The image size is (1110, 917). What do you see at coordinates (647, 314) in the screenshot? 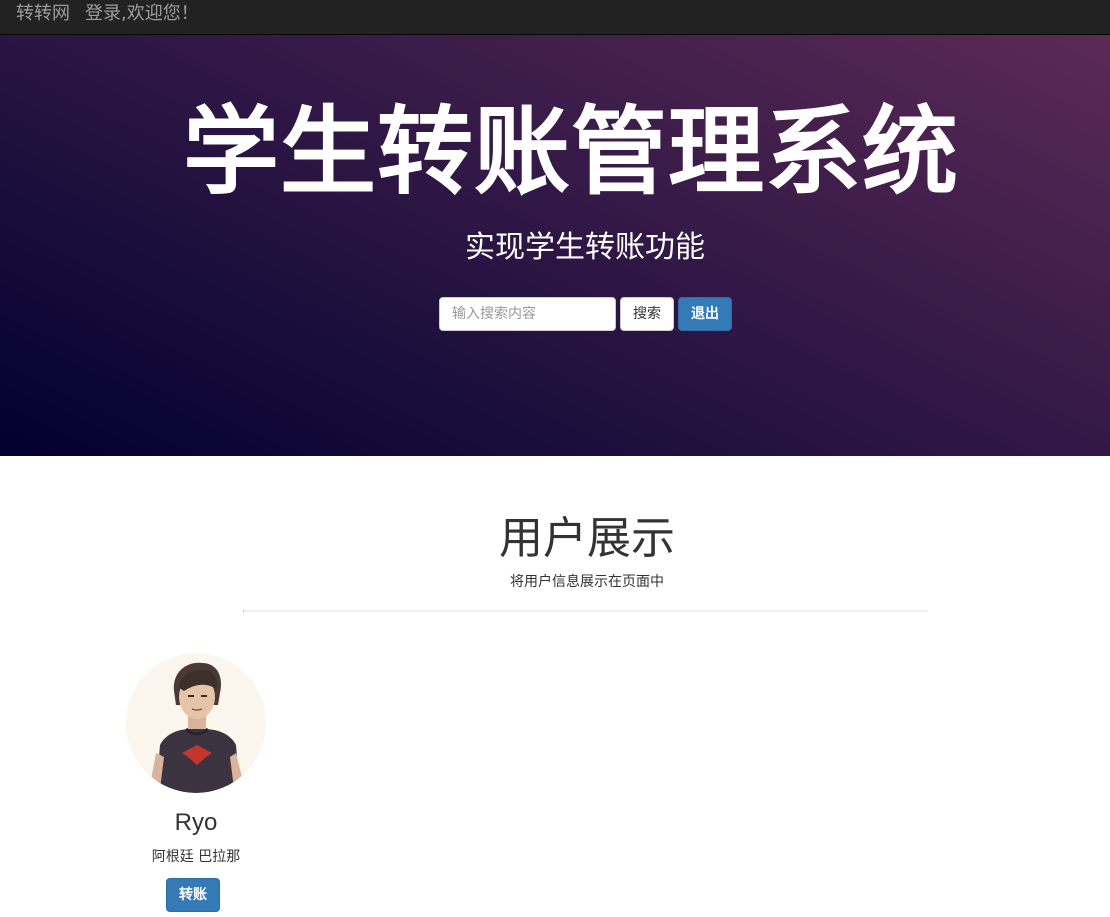
I see `search-button: 搜索` at bounding box center [647, 314].